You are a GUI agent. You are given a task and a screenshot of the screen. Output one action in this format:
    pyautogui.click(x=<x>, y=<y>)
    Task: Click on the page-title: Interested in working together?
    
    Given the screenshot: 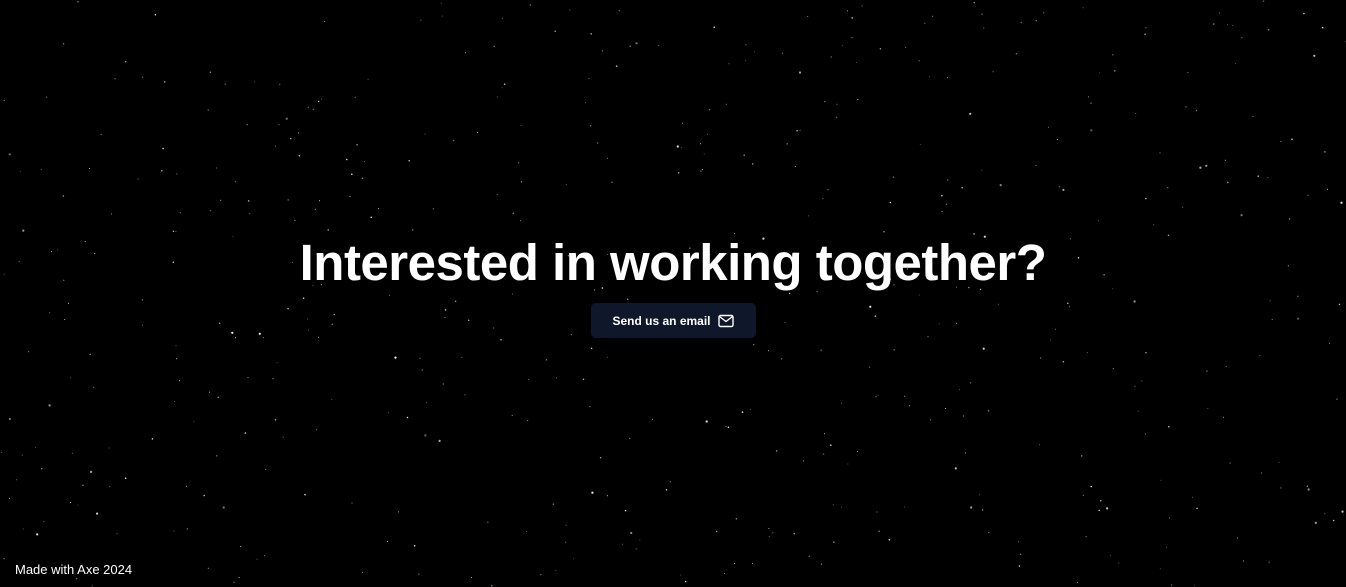 What is the action you would take?
    pyautogui.click(x=673, y=262)
    